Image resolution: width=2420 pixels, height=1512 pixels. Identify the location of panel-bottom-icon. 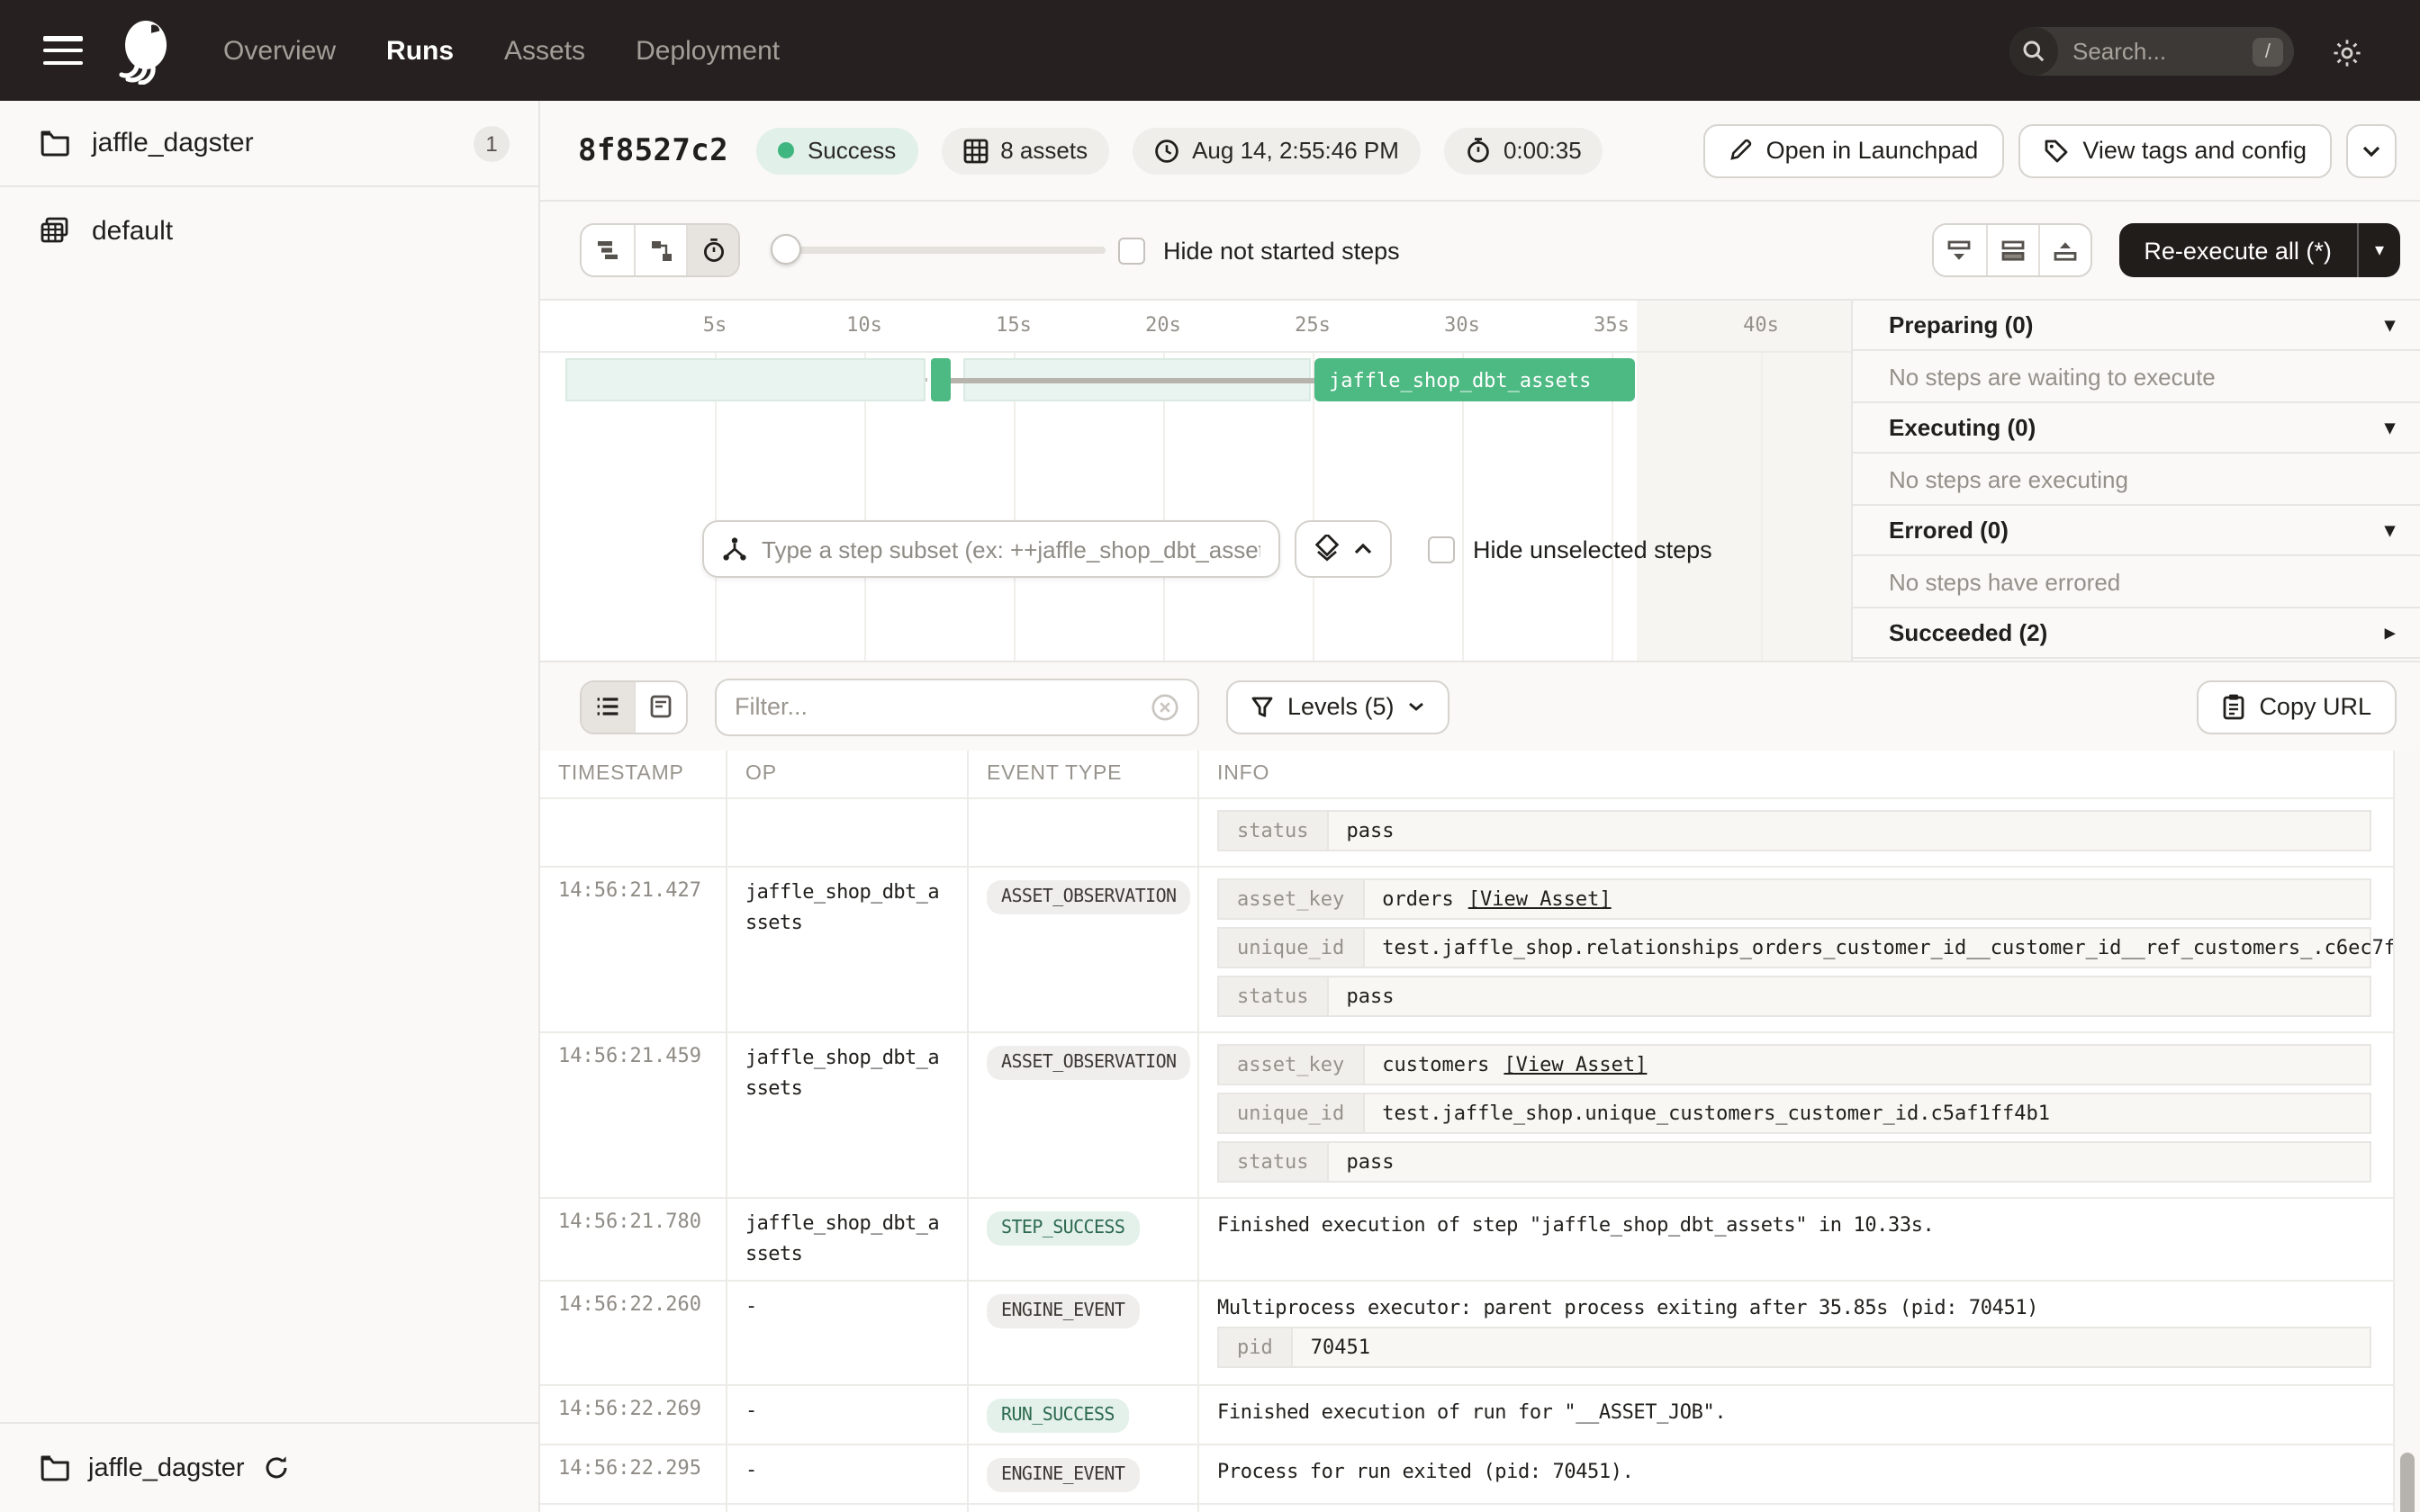
(1959, 250).